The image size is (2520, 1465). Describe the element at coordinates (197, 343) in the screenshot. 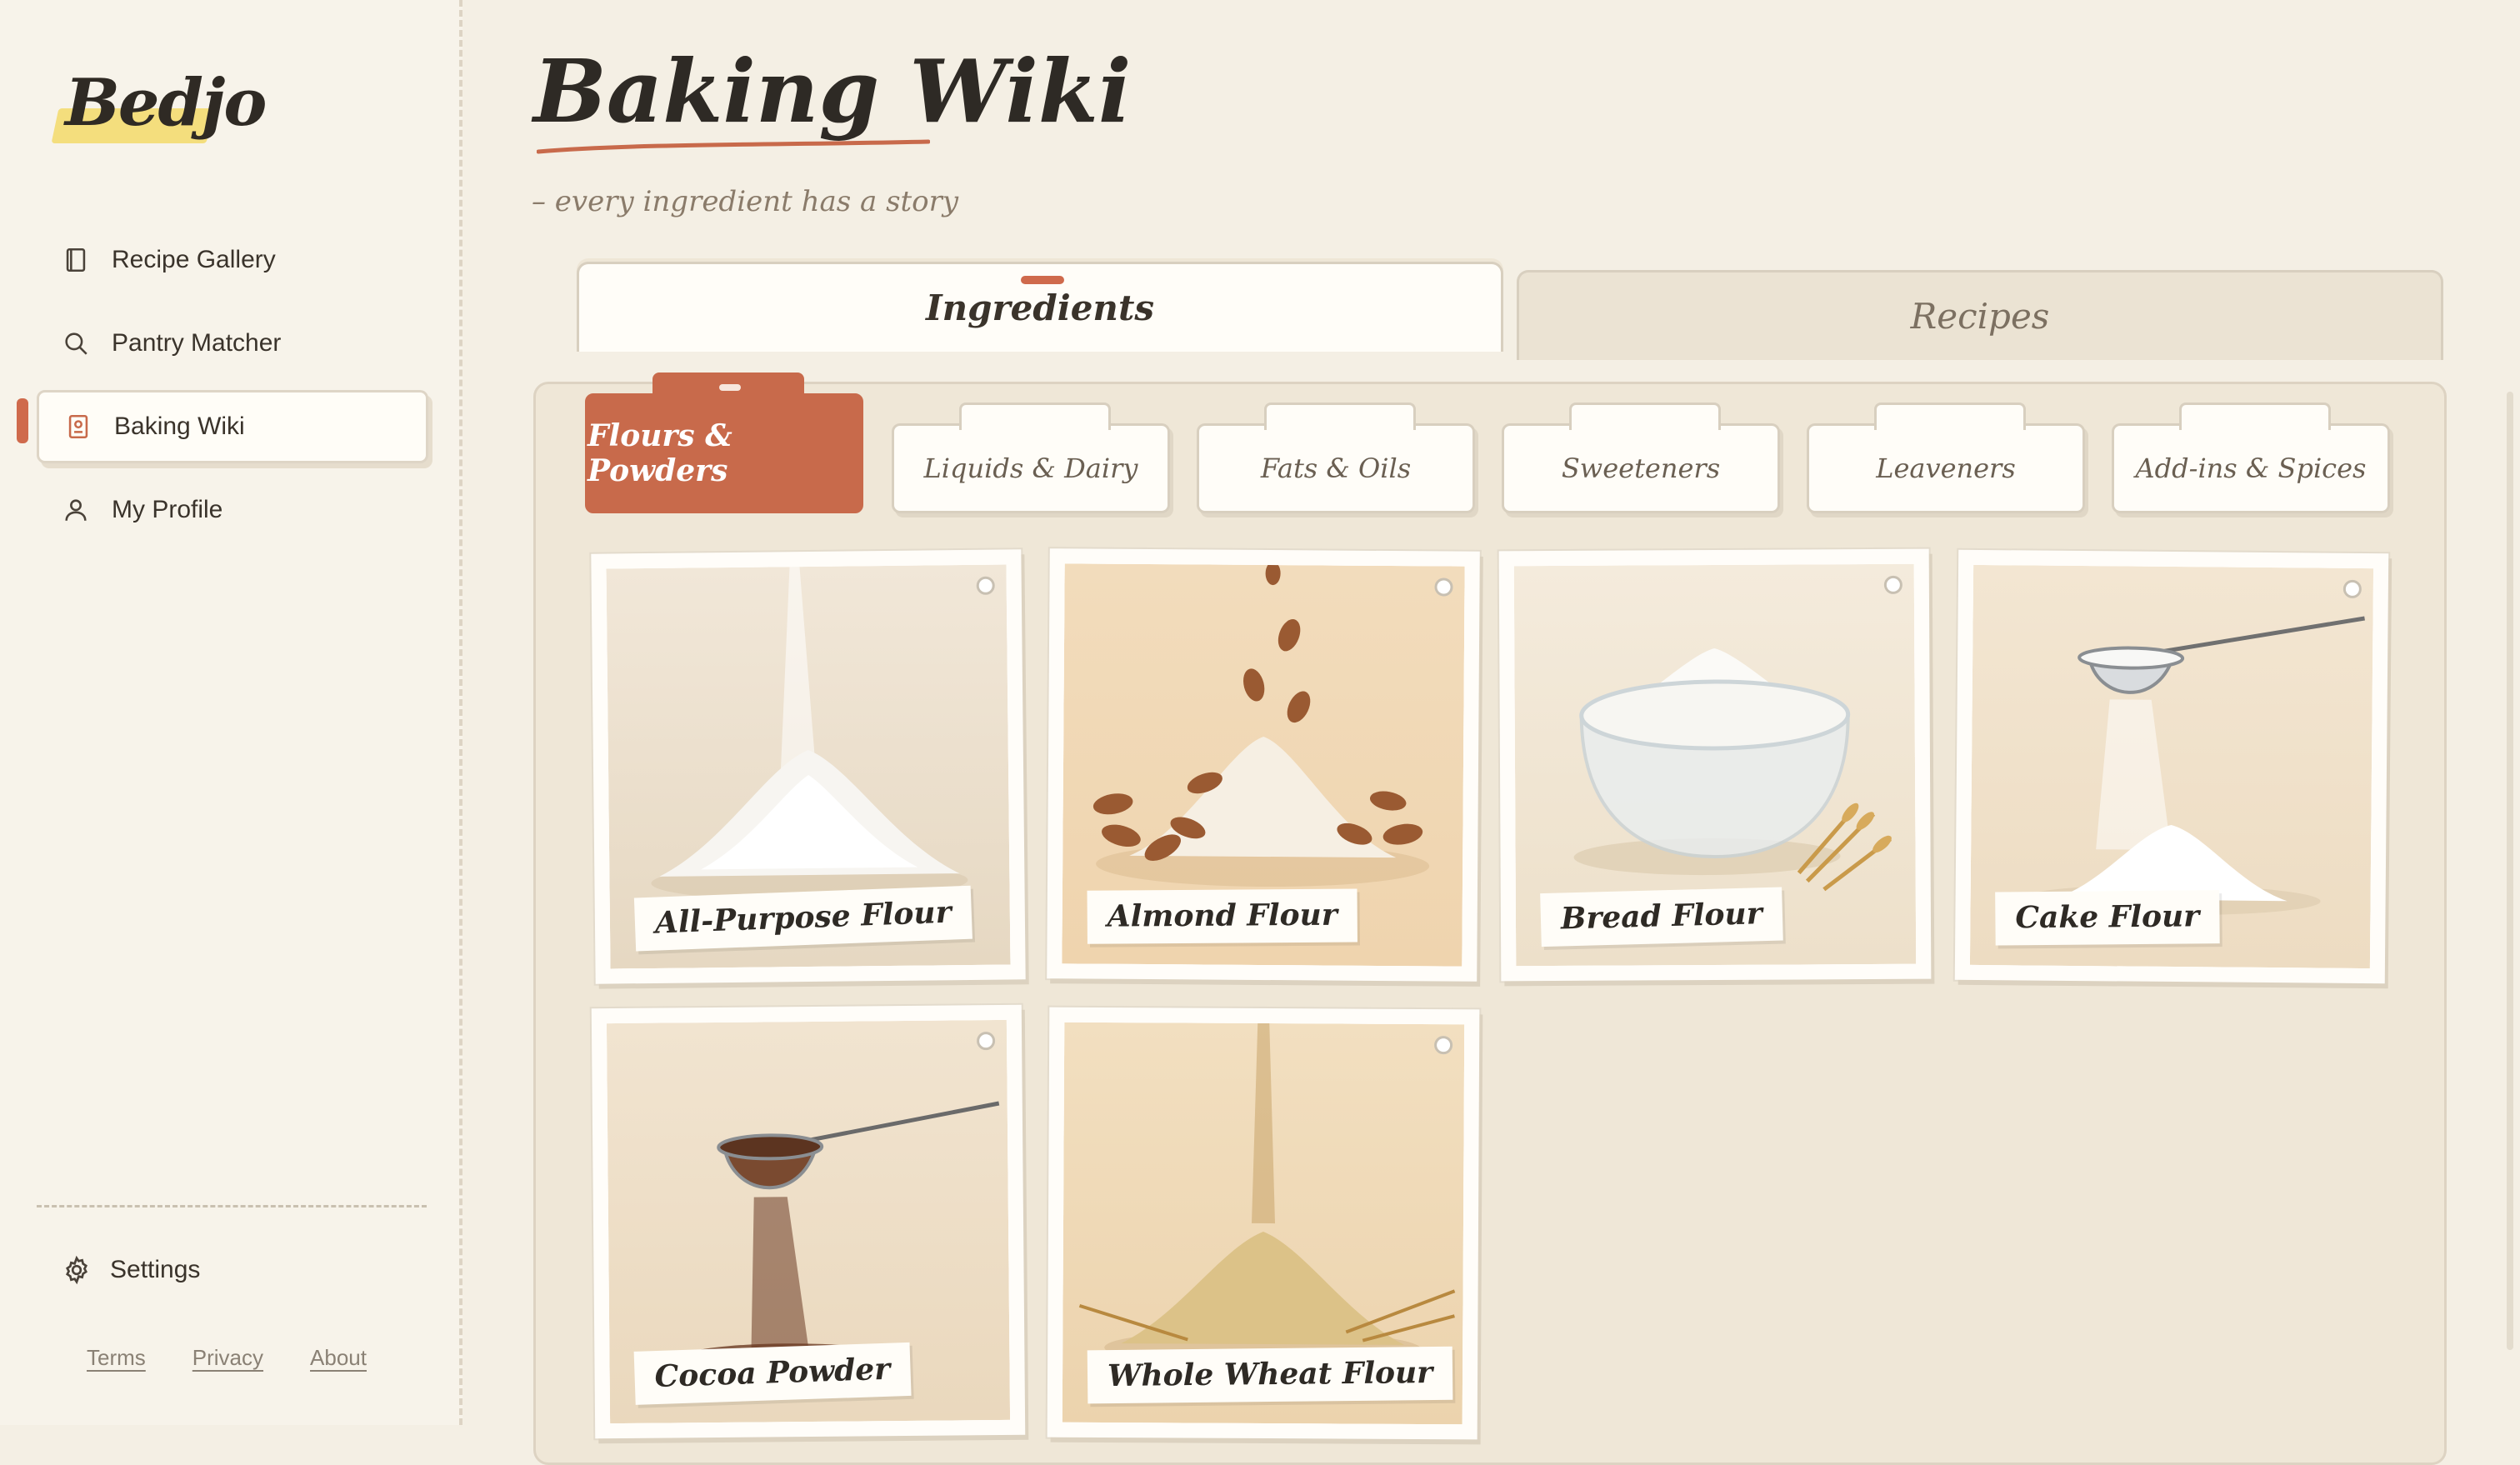

I see `sidebar-item-label: Pantry Matcher` at that location.